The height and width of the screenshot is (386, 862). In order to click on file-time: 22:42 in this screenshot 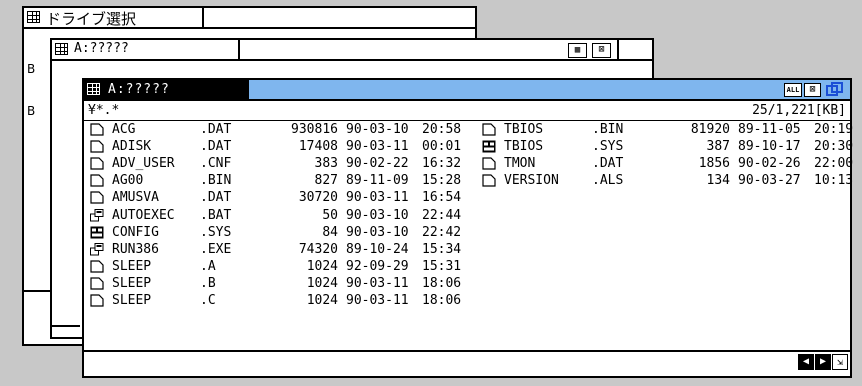, I will do `click(442, 232)`.